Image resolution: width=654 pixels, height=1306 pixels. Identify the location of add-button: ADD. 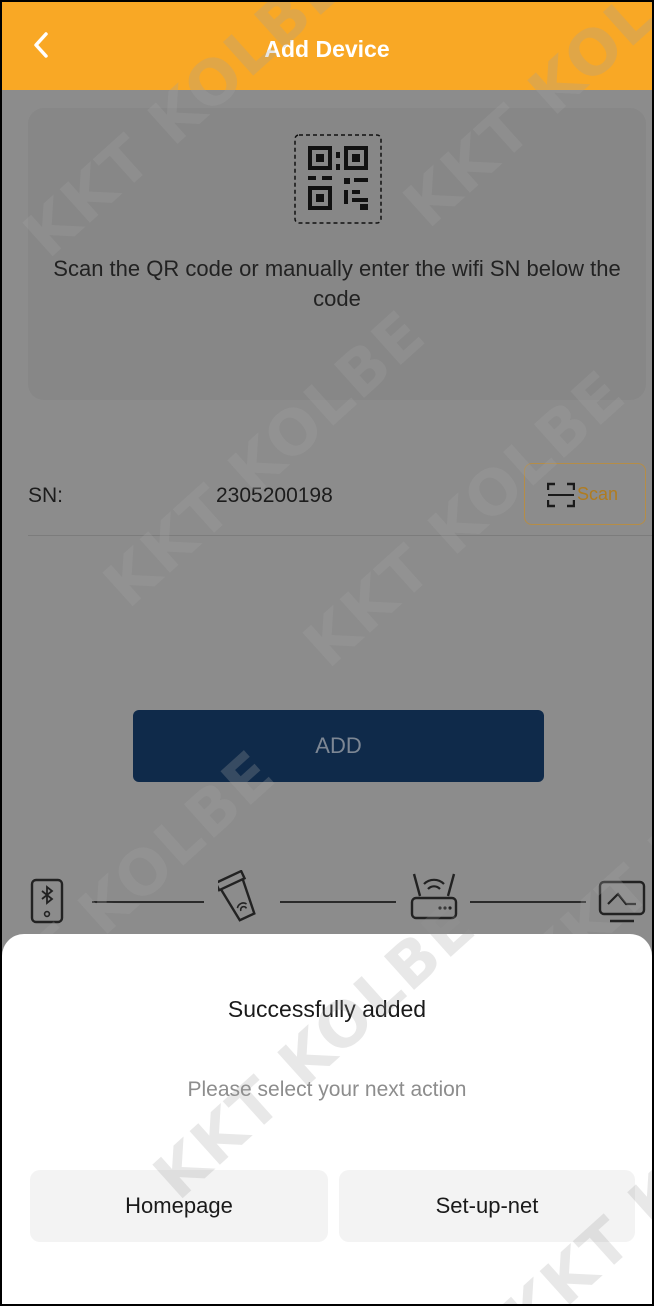
(338, 746).